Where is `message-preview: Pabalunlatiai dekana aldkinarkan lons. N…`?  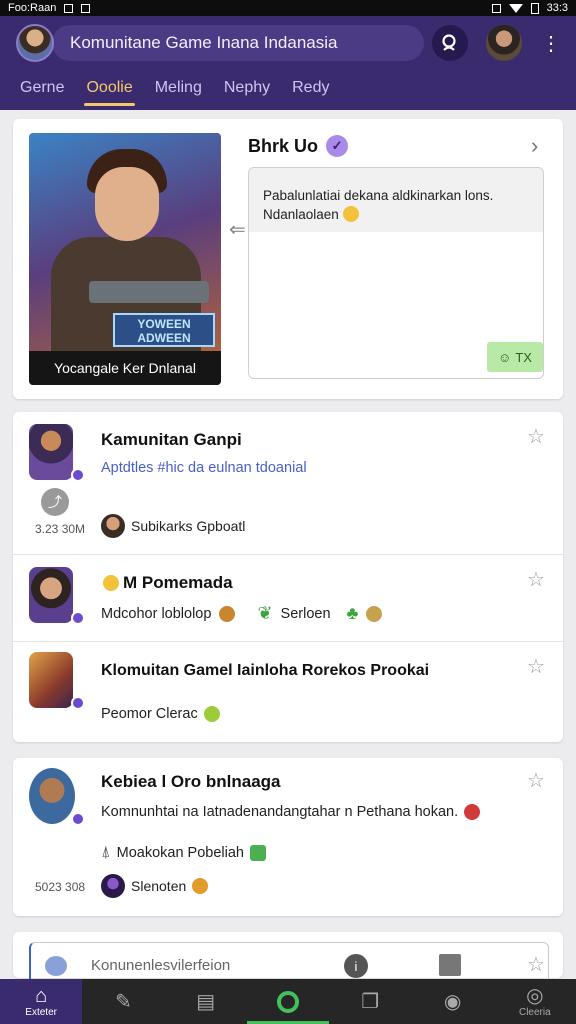
message-preview: Pabalunlatiai dekana aldkinarkan lons. N… is located at coordinates (396, 273).